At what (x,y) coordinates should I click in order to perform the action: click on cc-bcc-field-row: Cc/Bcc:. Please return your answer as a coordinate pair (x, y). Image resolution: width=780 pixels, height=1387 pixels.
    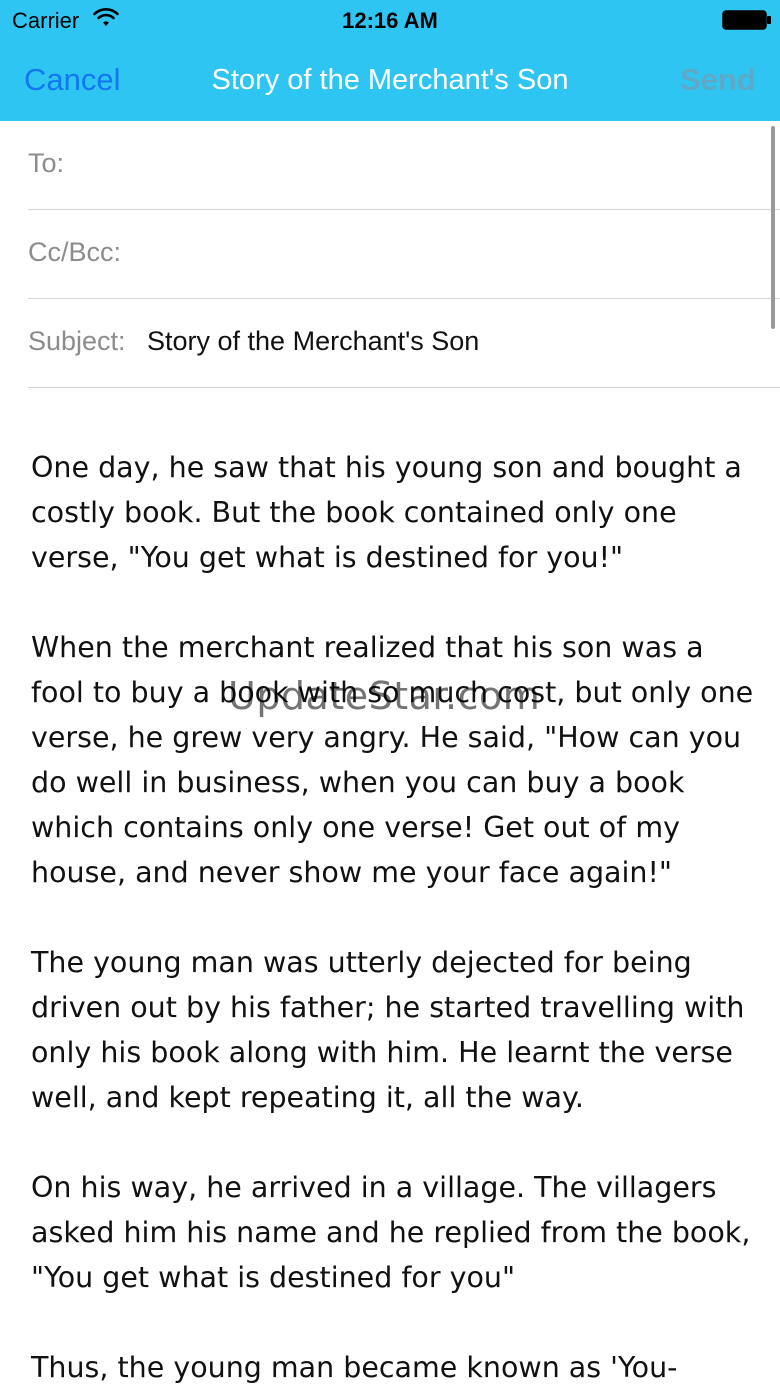
    Looking at the image, I should click on (404, 254).